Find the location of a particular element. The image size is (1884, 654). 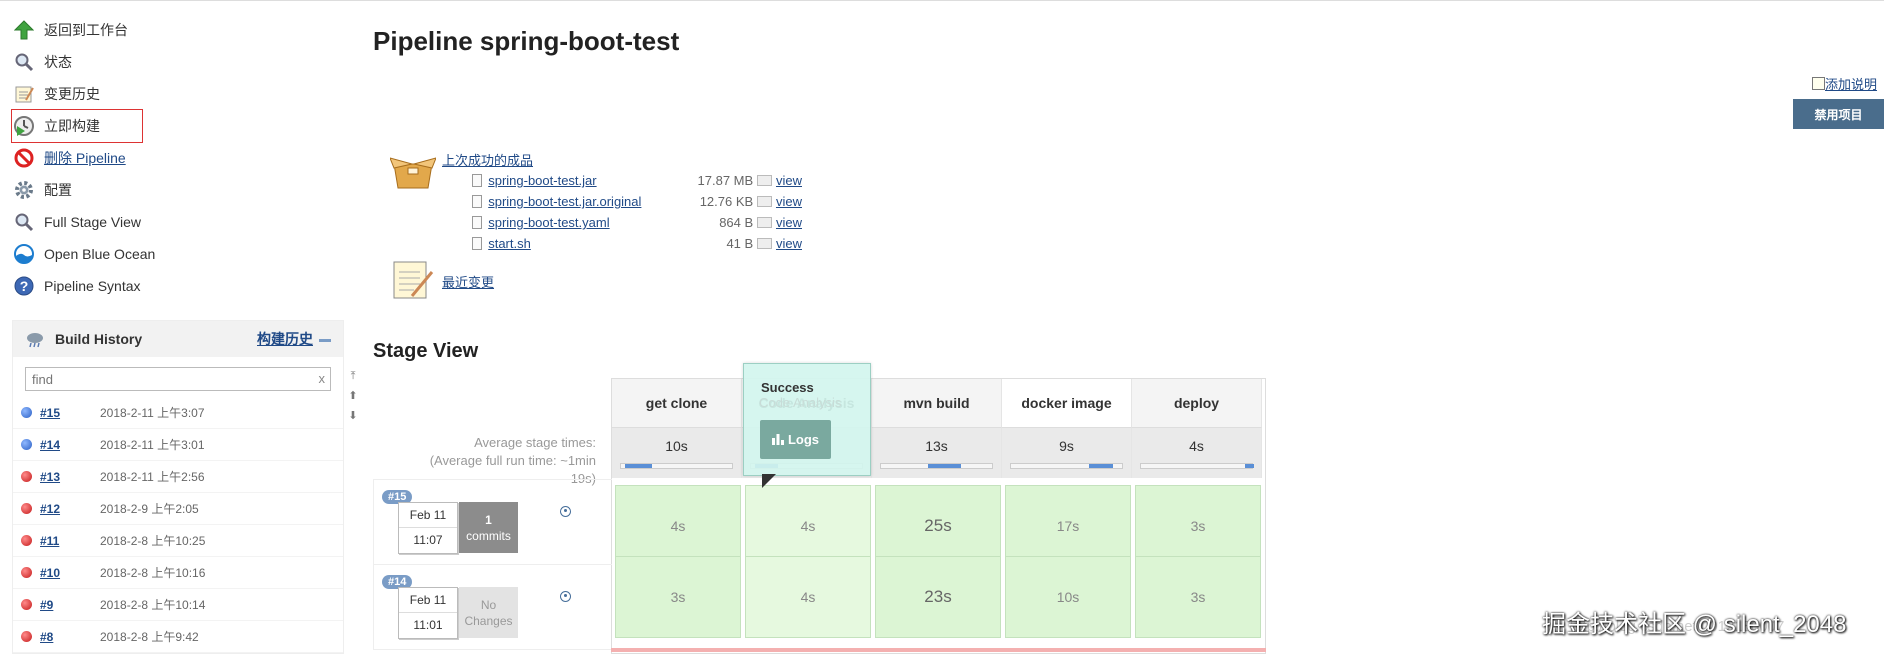

changes-line-1: 1 is located at coordinates (488, 519).